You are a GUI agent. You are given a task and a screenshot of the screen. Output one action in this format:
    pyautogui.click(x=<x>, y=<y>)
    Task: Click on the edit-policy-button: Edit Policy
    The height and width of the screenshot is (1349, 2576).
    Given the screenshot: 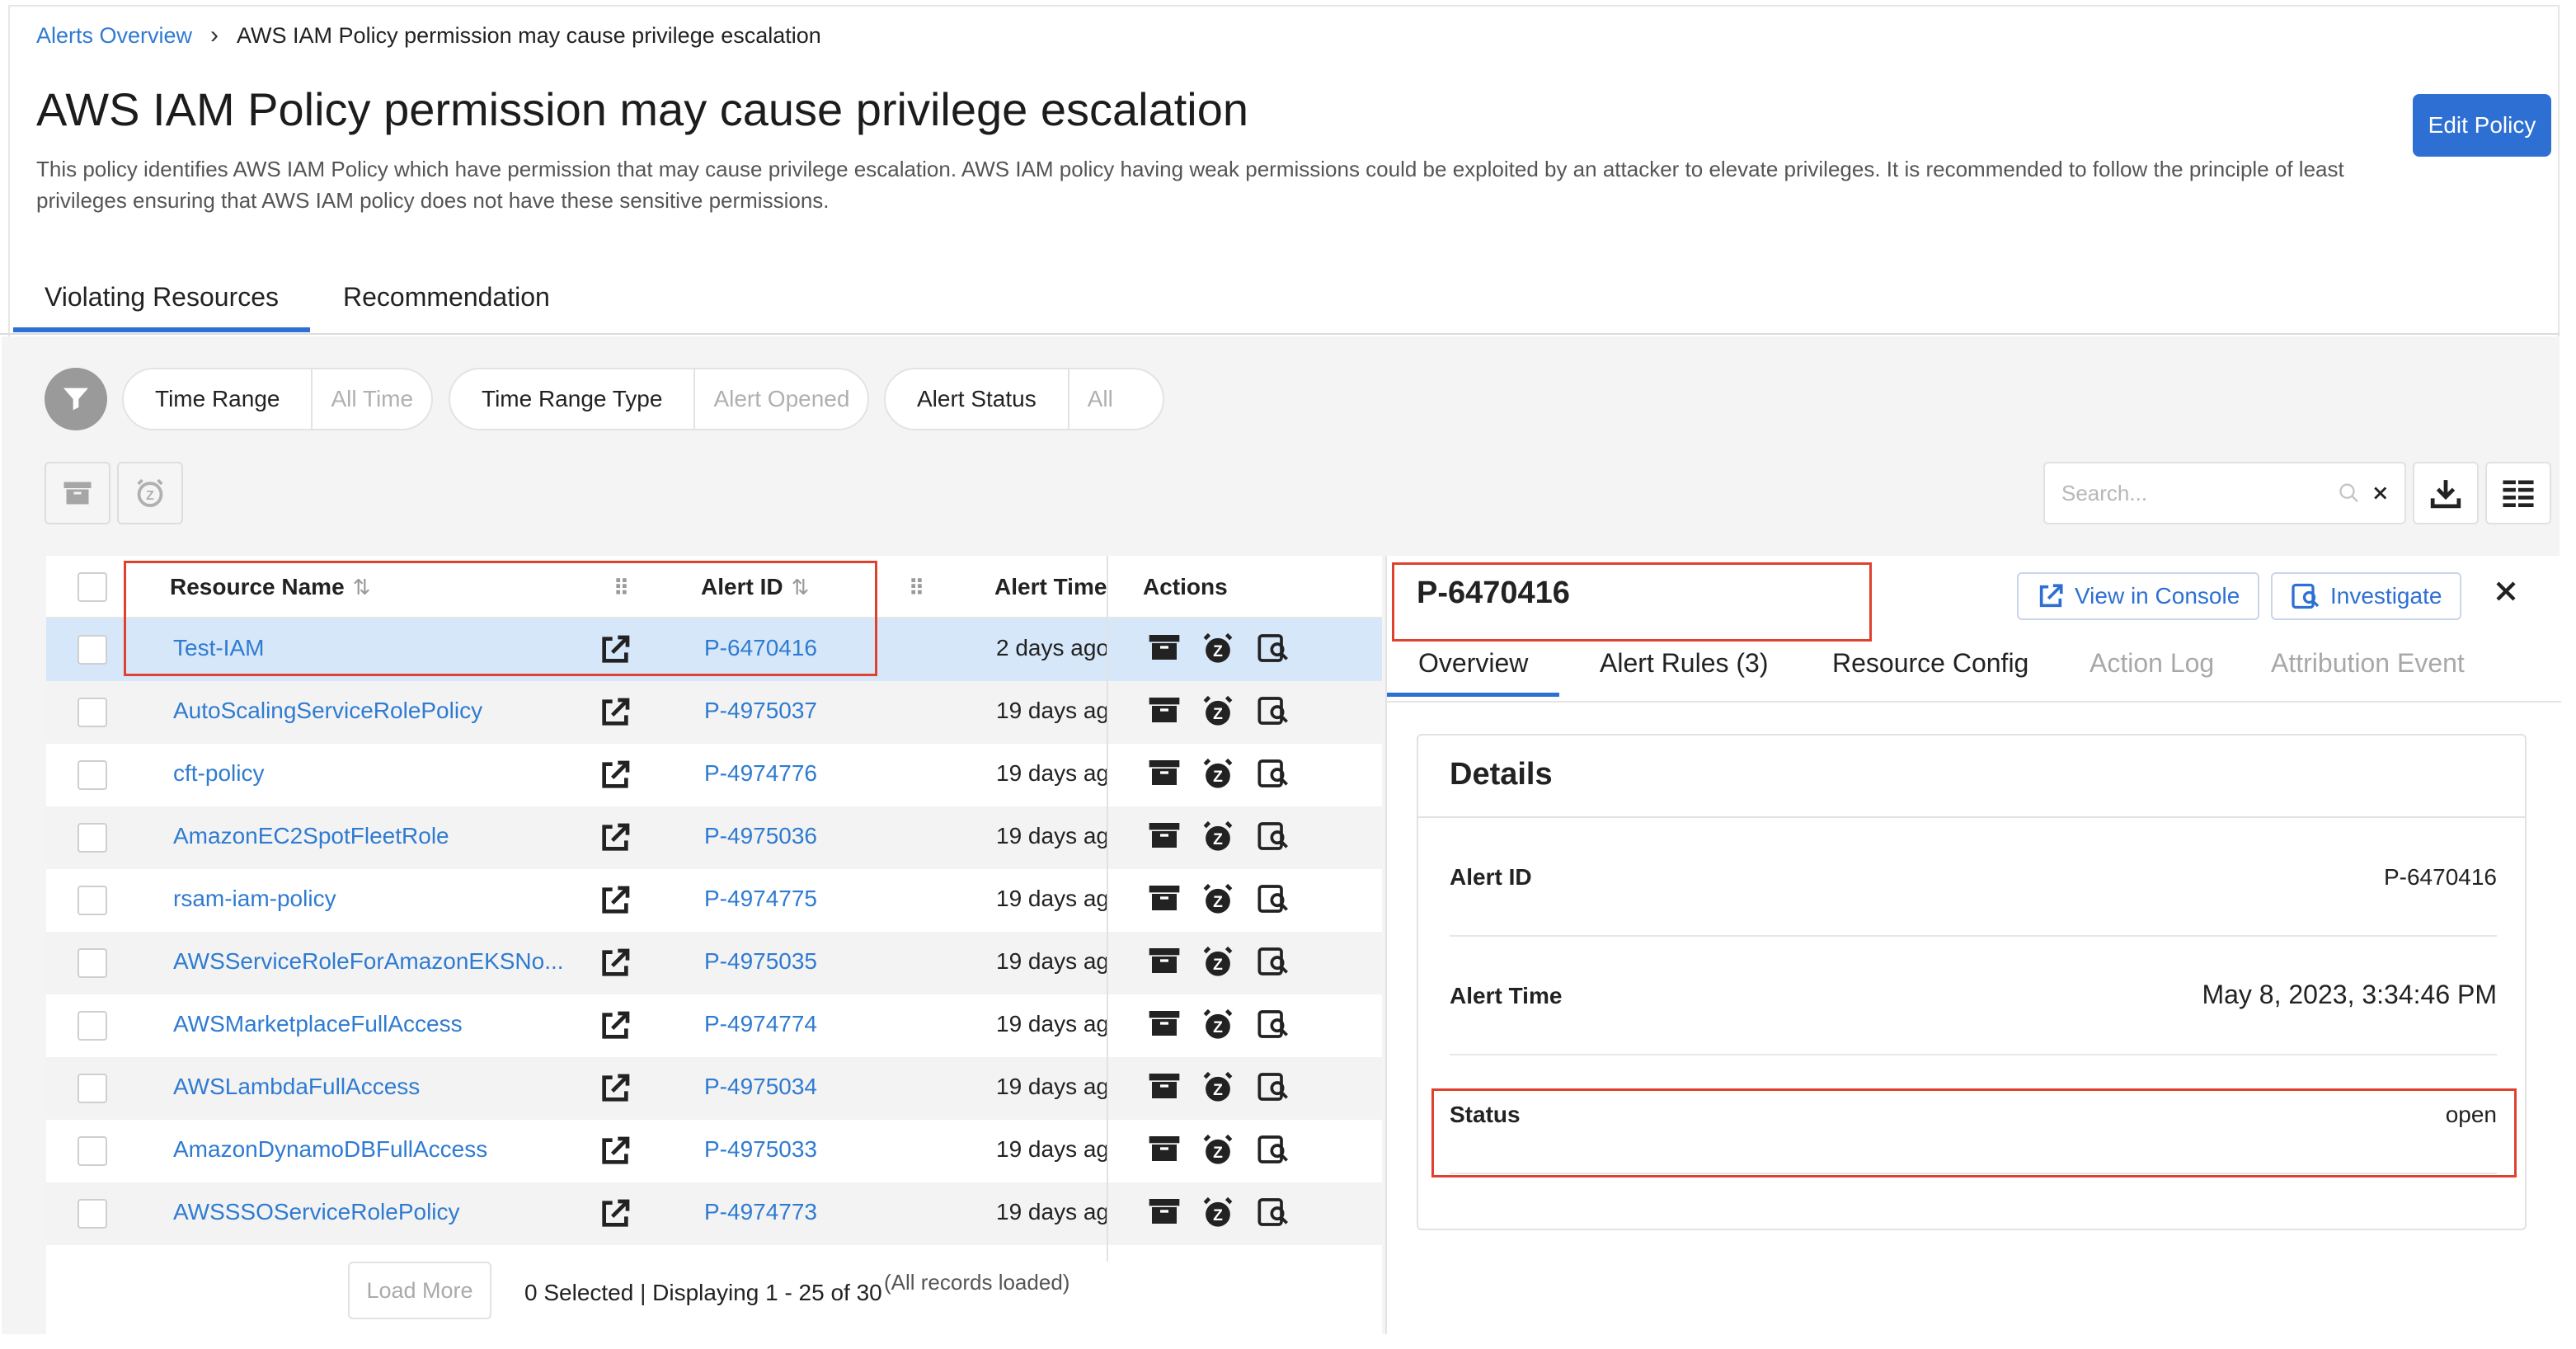 What is the action you would take?
    pyautogui.click(x=2482, y=125)
    